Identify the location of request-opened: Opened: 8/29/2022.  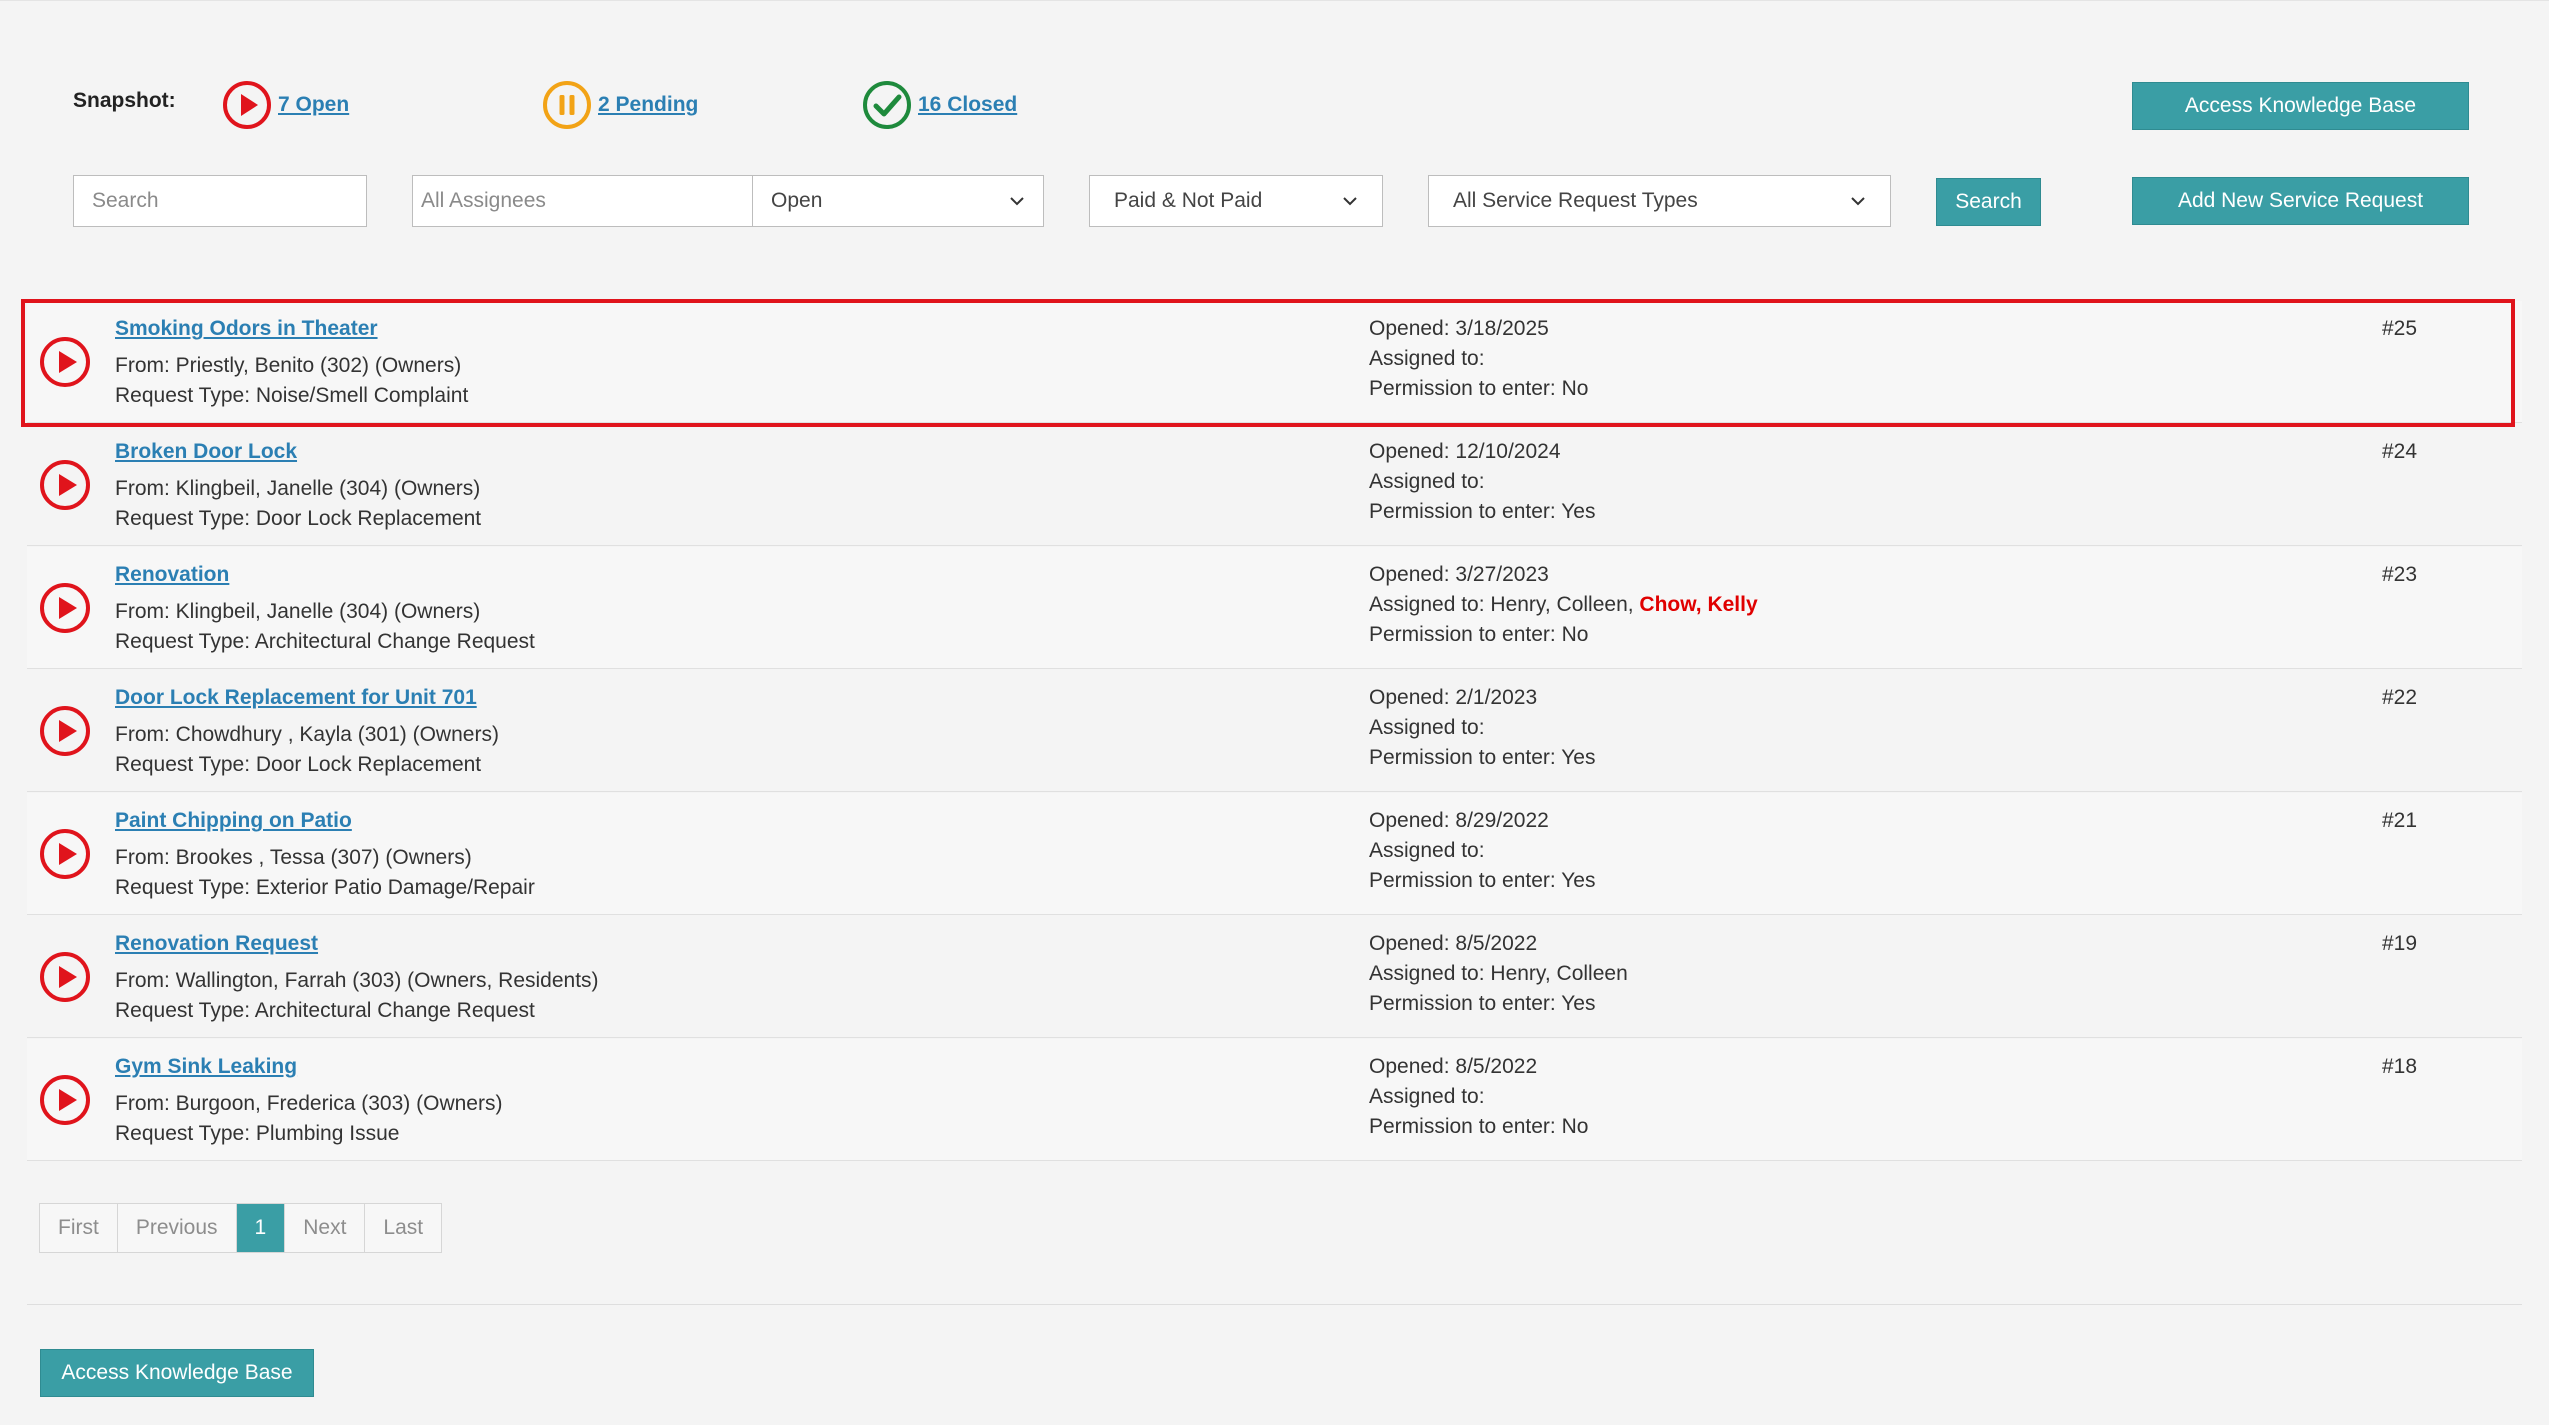
(1459, 820).